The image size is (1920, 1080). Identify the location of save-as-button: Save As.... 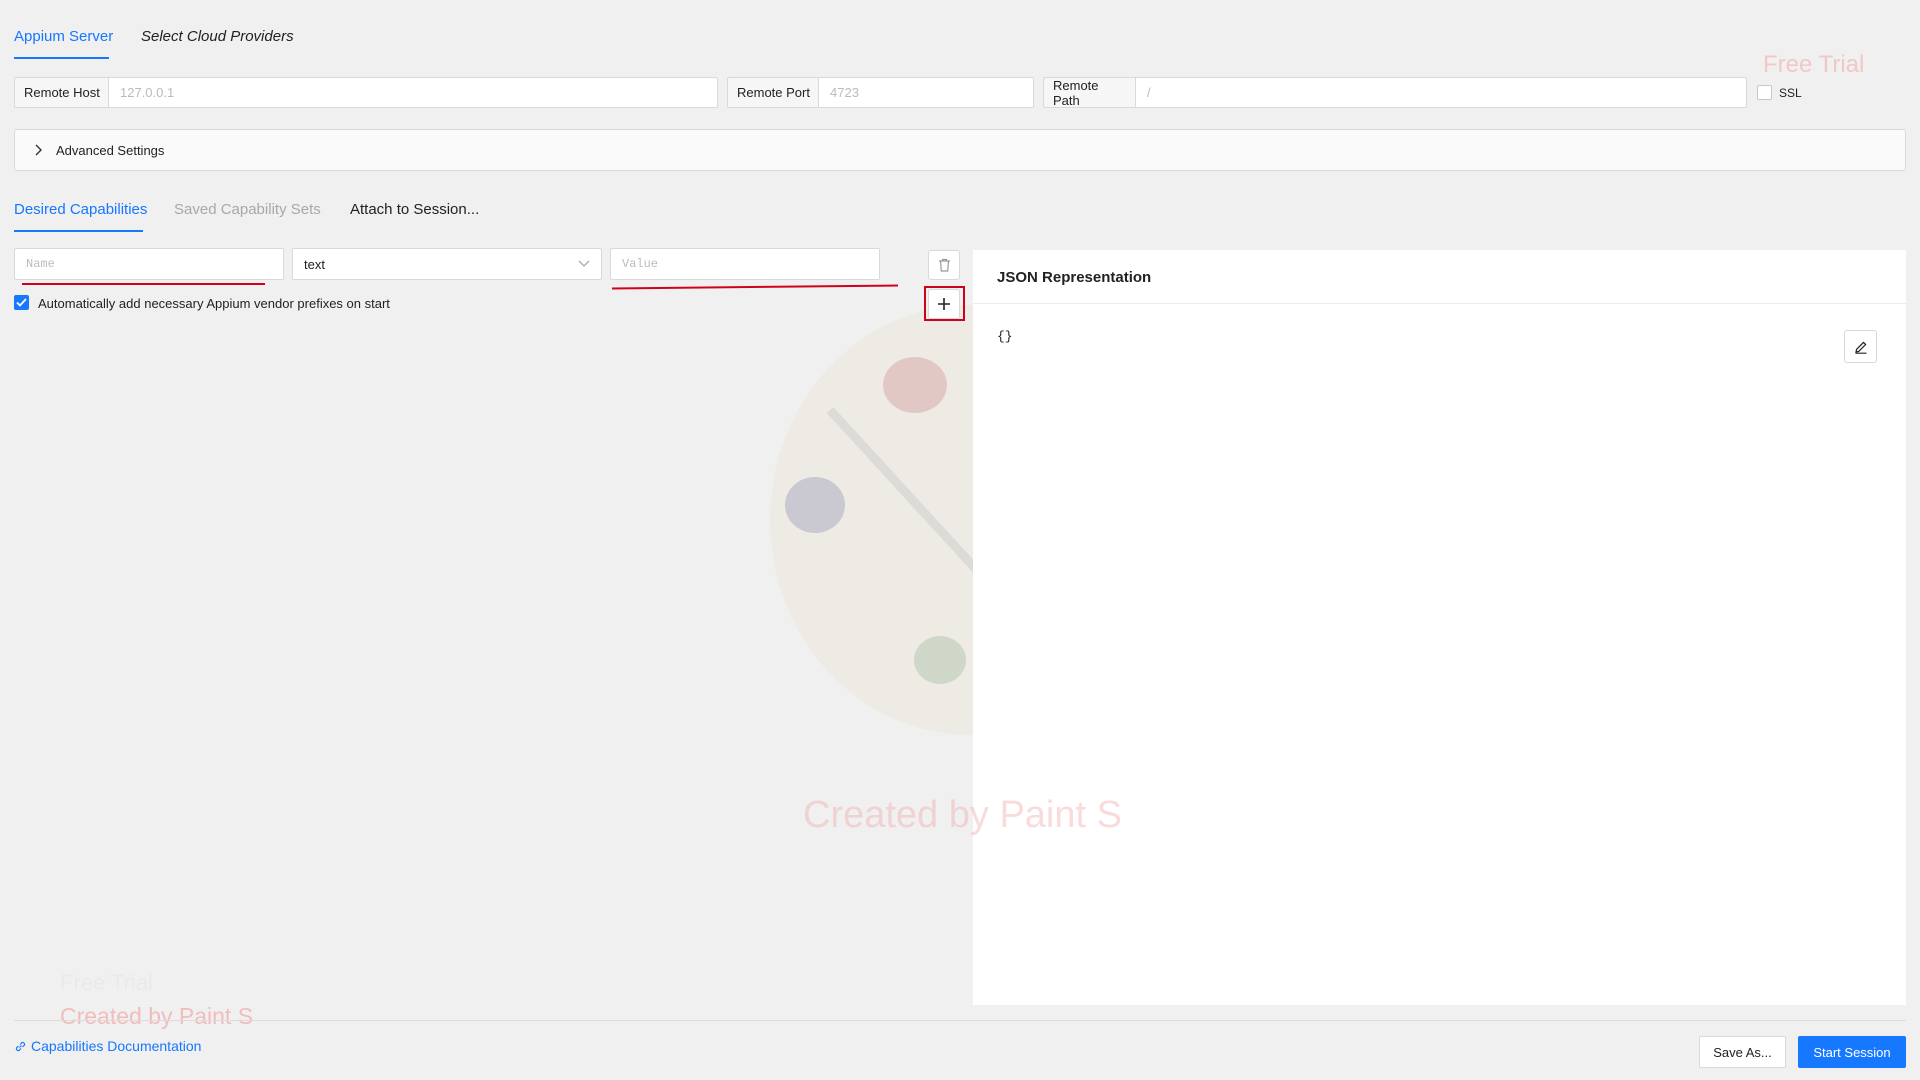
(1742, 1052).